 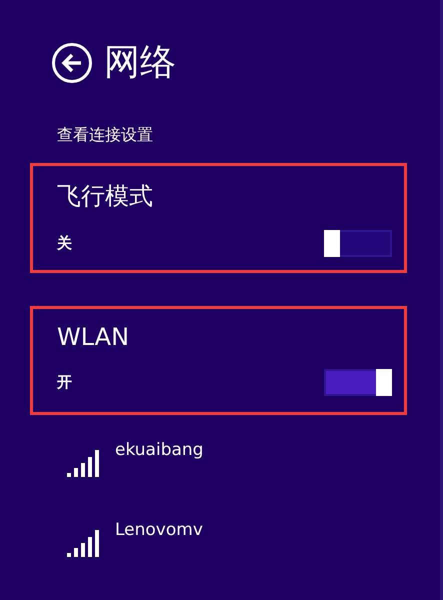 I want to click on page-title: 网络, so click(x=140, y=63).